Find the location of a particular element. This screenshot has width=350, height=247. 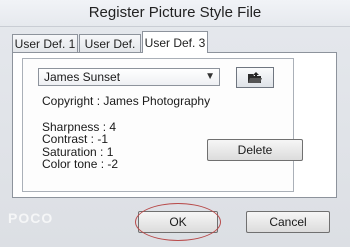

contrast-text: Contrast : -1 is located at coordinates (75, 139).